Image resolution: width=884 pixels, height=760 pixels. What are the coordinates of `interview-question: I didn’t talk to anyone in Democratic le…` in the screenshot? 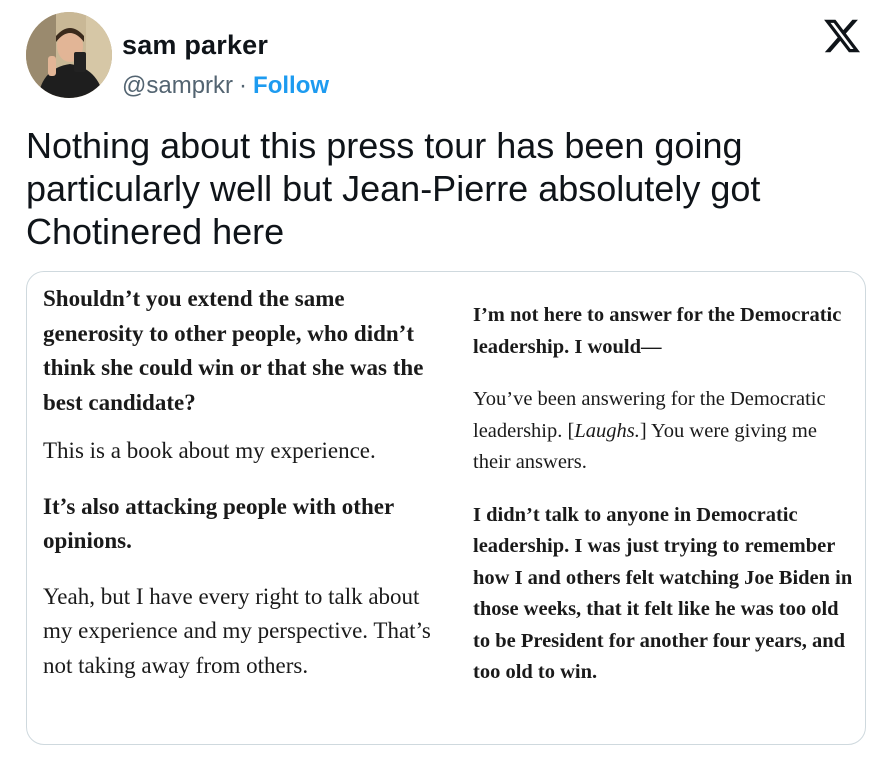 It's located at (663, 593).